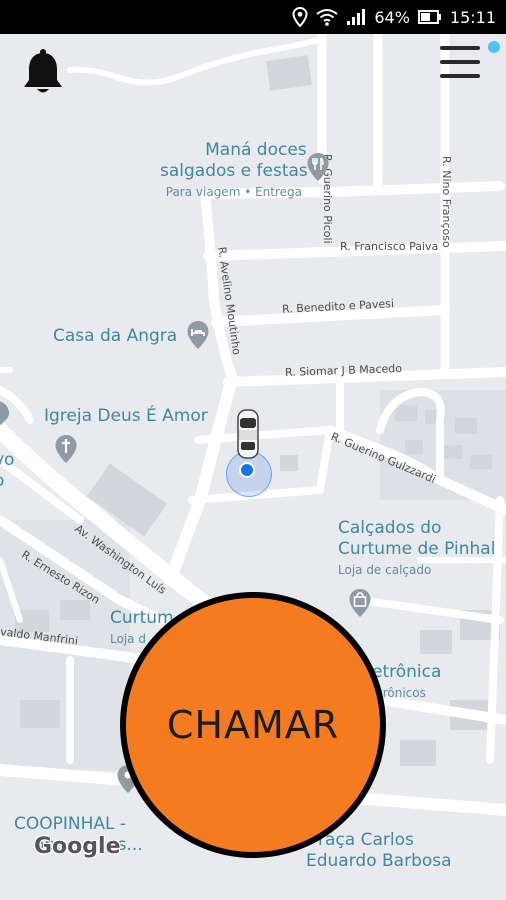 Image resolution: width=506 pixels, height=900 pixels. Describe the element at coordinates (300, 17) in the screenshot. I see `location-icon` at that location.